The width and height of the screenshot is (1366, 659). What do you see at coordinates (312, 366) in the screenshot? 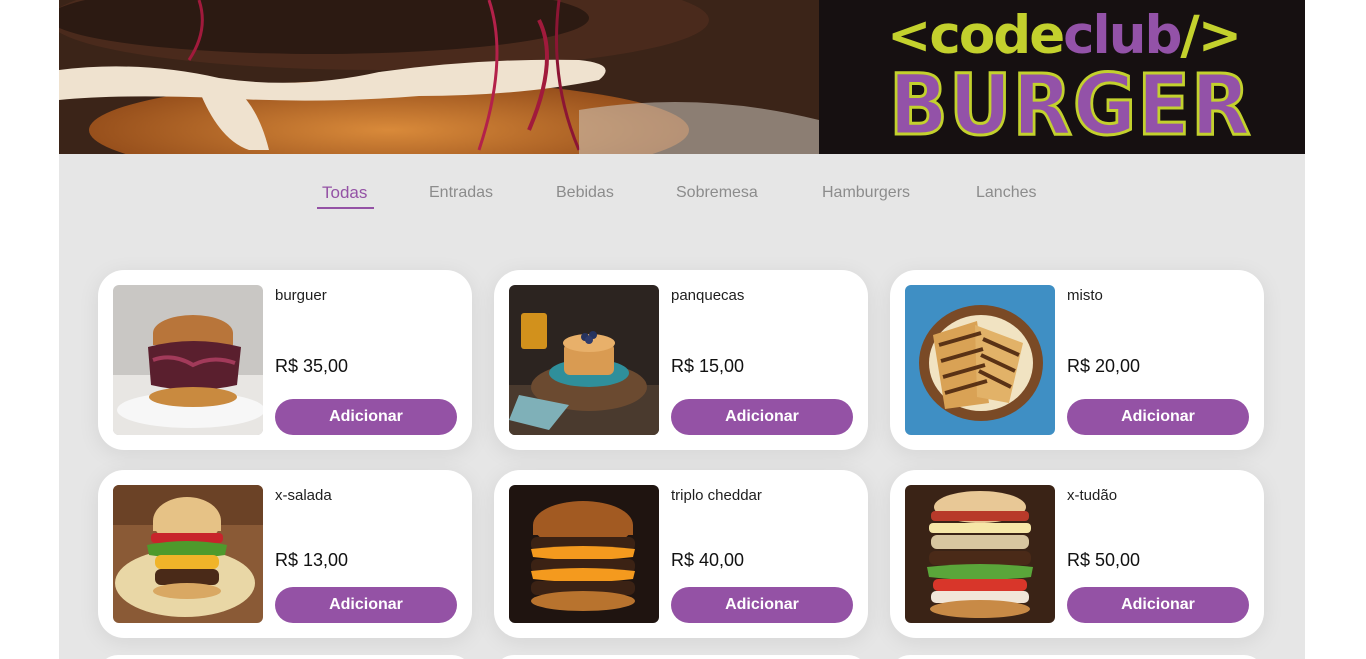
I see `product-price: R$ 35,00` at bounding box center [312, 366].